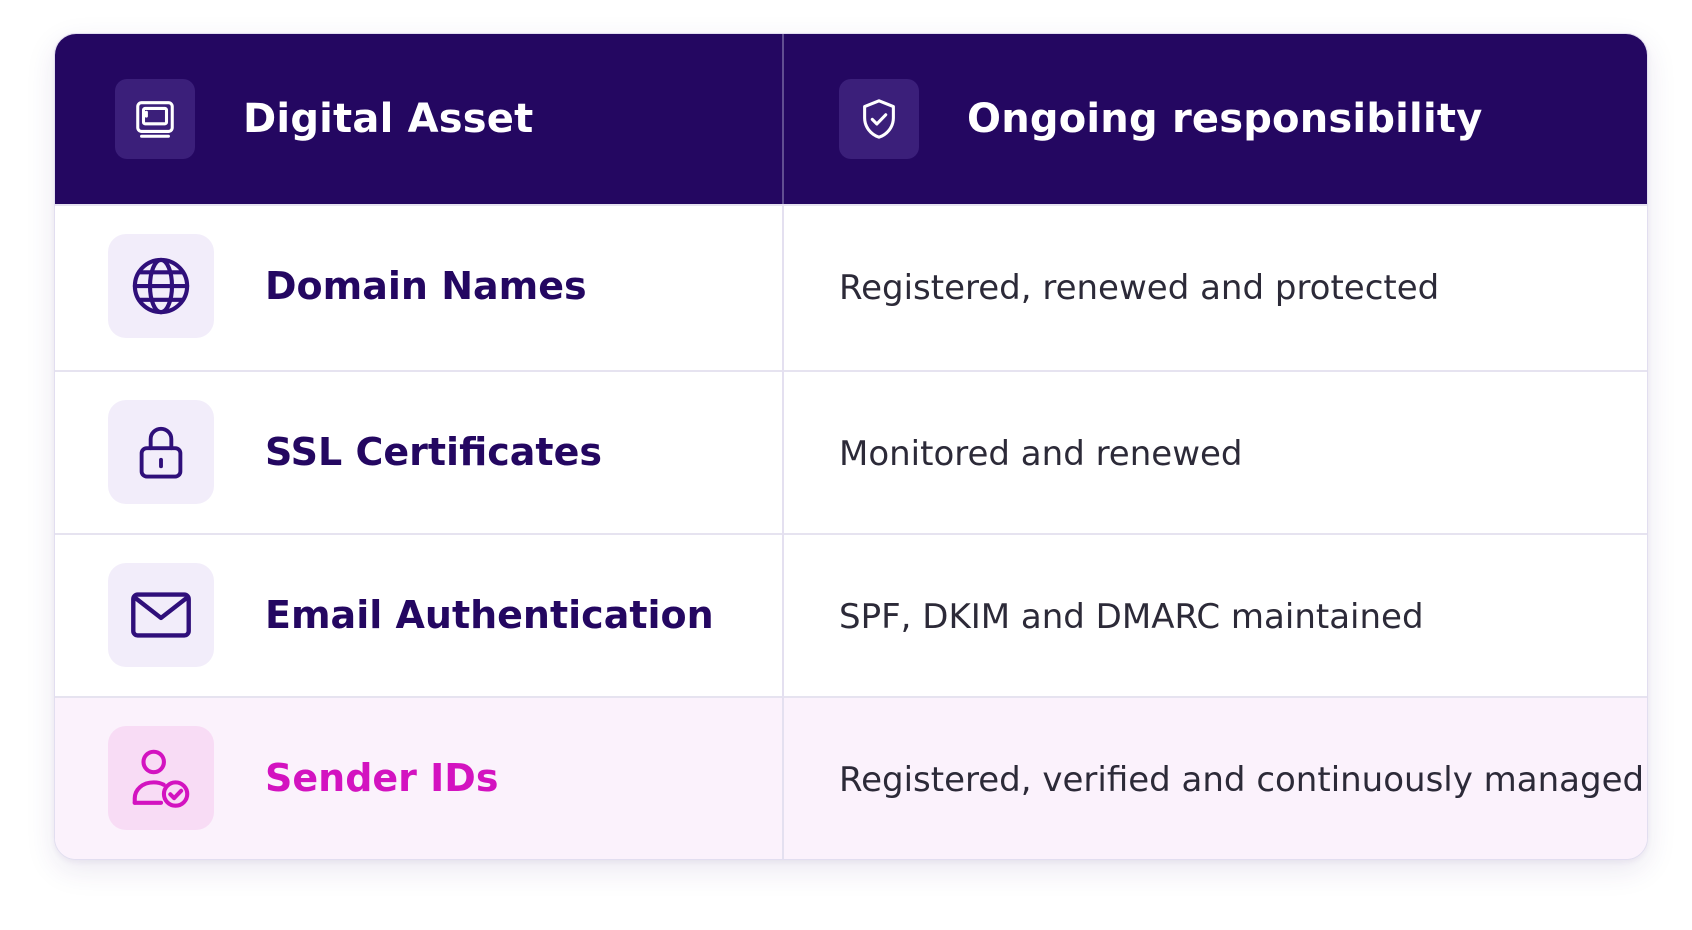 The width and height of the screenshot is (1692, 930). I want to click on header-cell-ongoing-responsibility: Ongoing responsibility, so click(1160, 119).